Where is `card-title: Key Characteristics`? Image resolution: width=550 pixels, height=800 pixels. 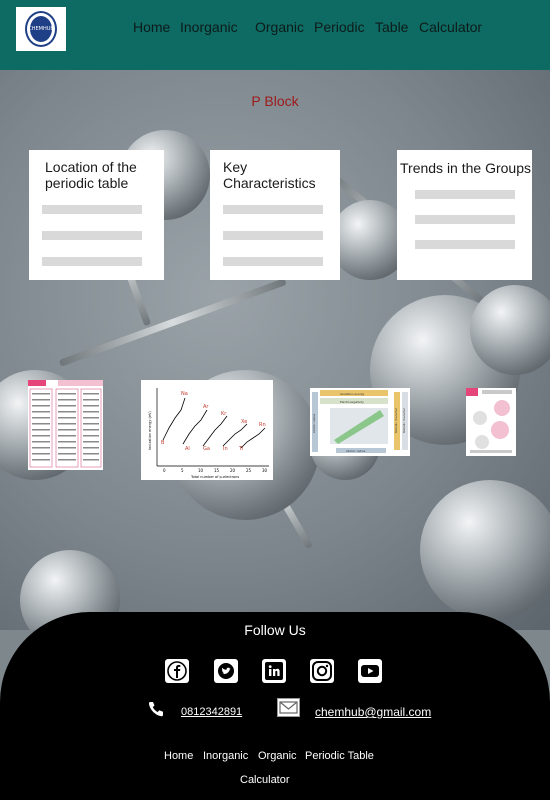 card-title: Key Characteristics is located at coordinates (269, 175).